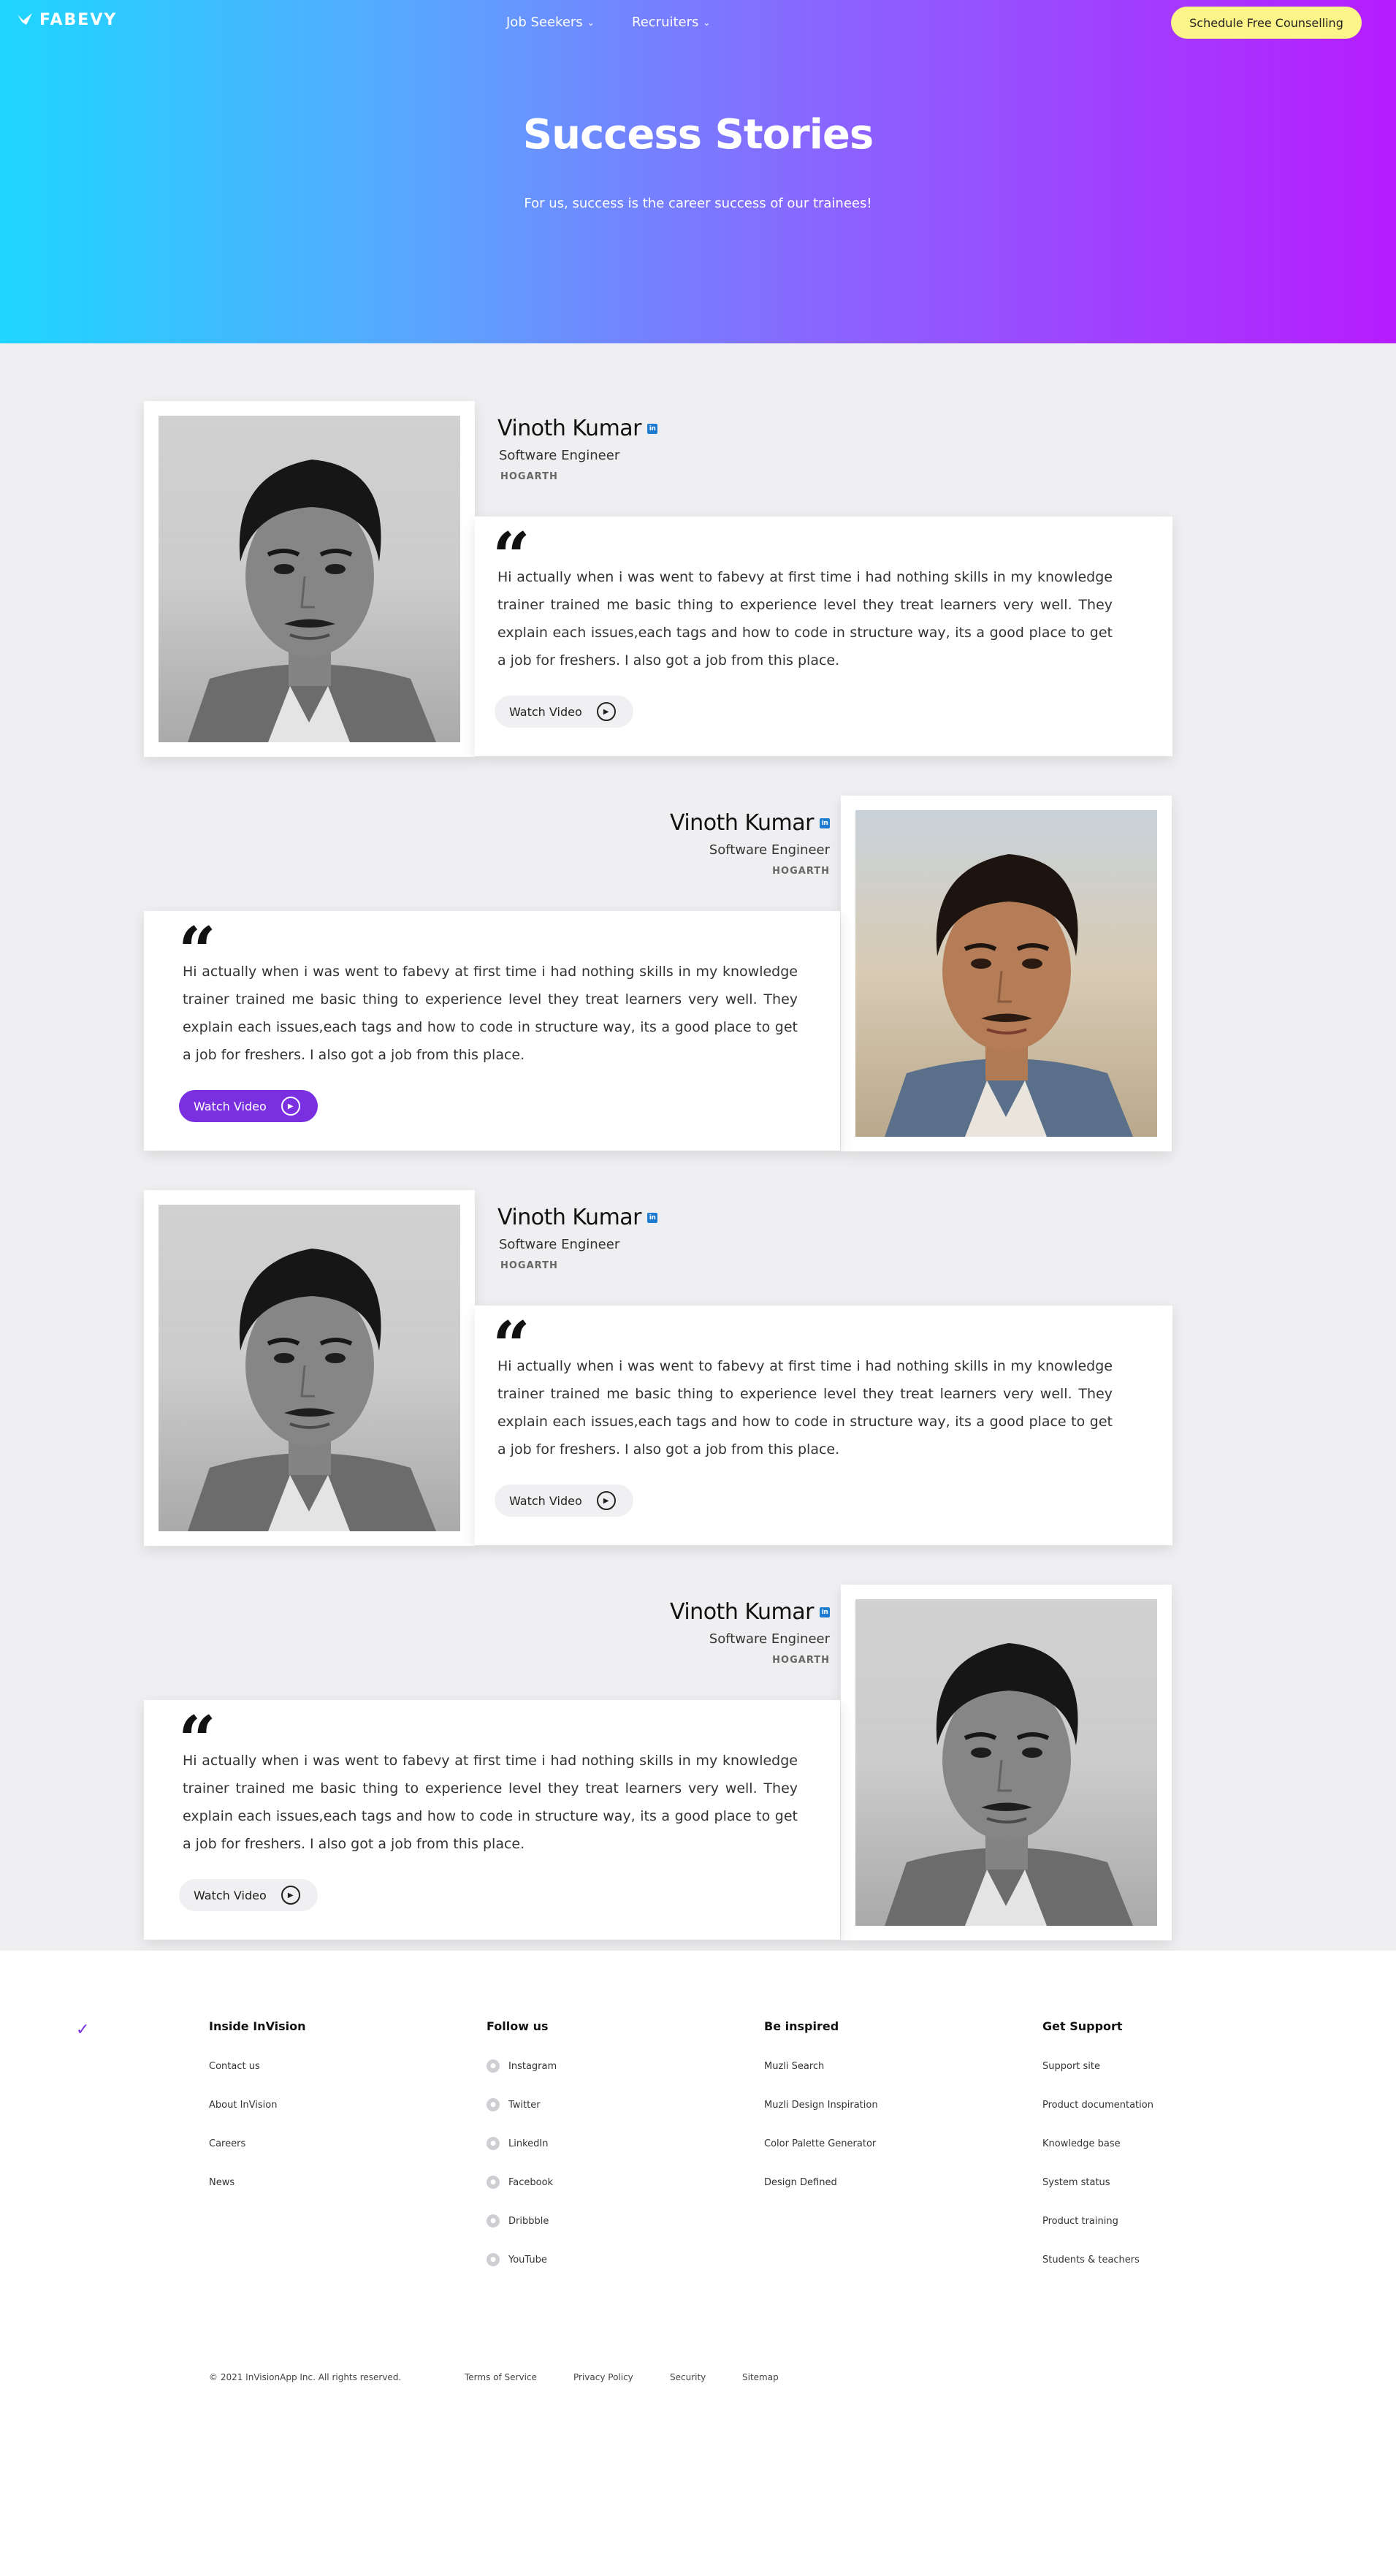 Image resolution: width=1396 pixels, height=2576 pixels. Describe the element at coordinates (522, 2234) in the screenshot. I see `footer-link: ● Dribbble` at that location.